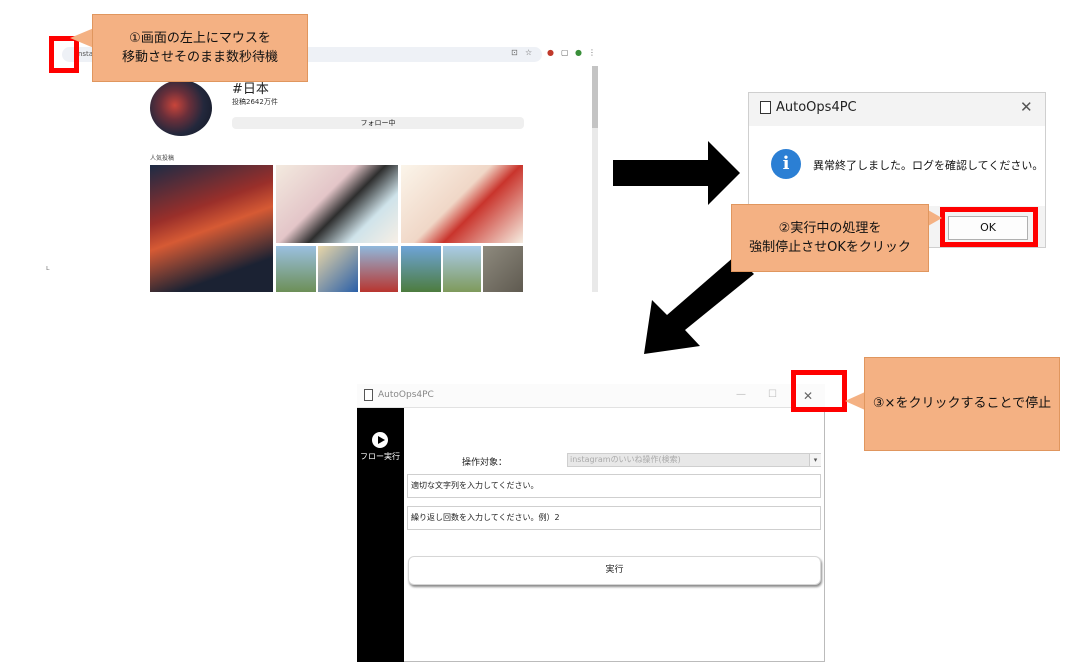 The image size is (1087, 662). Describe the element at coordinates (694, 460) in the screenshot. I see `operation-target-select: instagramのいいね操作(検索)` at that location.